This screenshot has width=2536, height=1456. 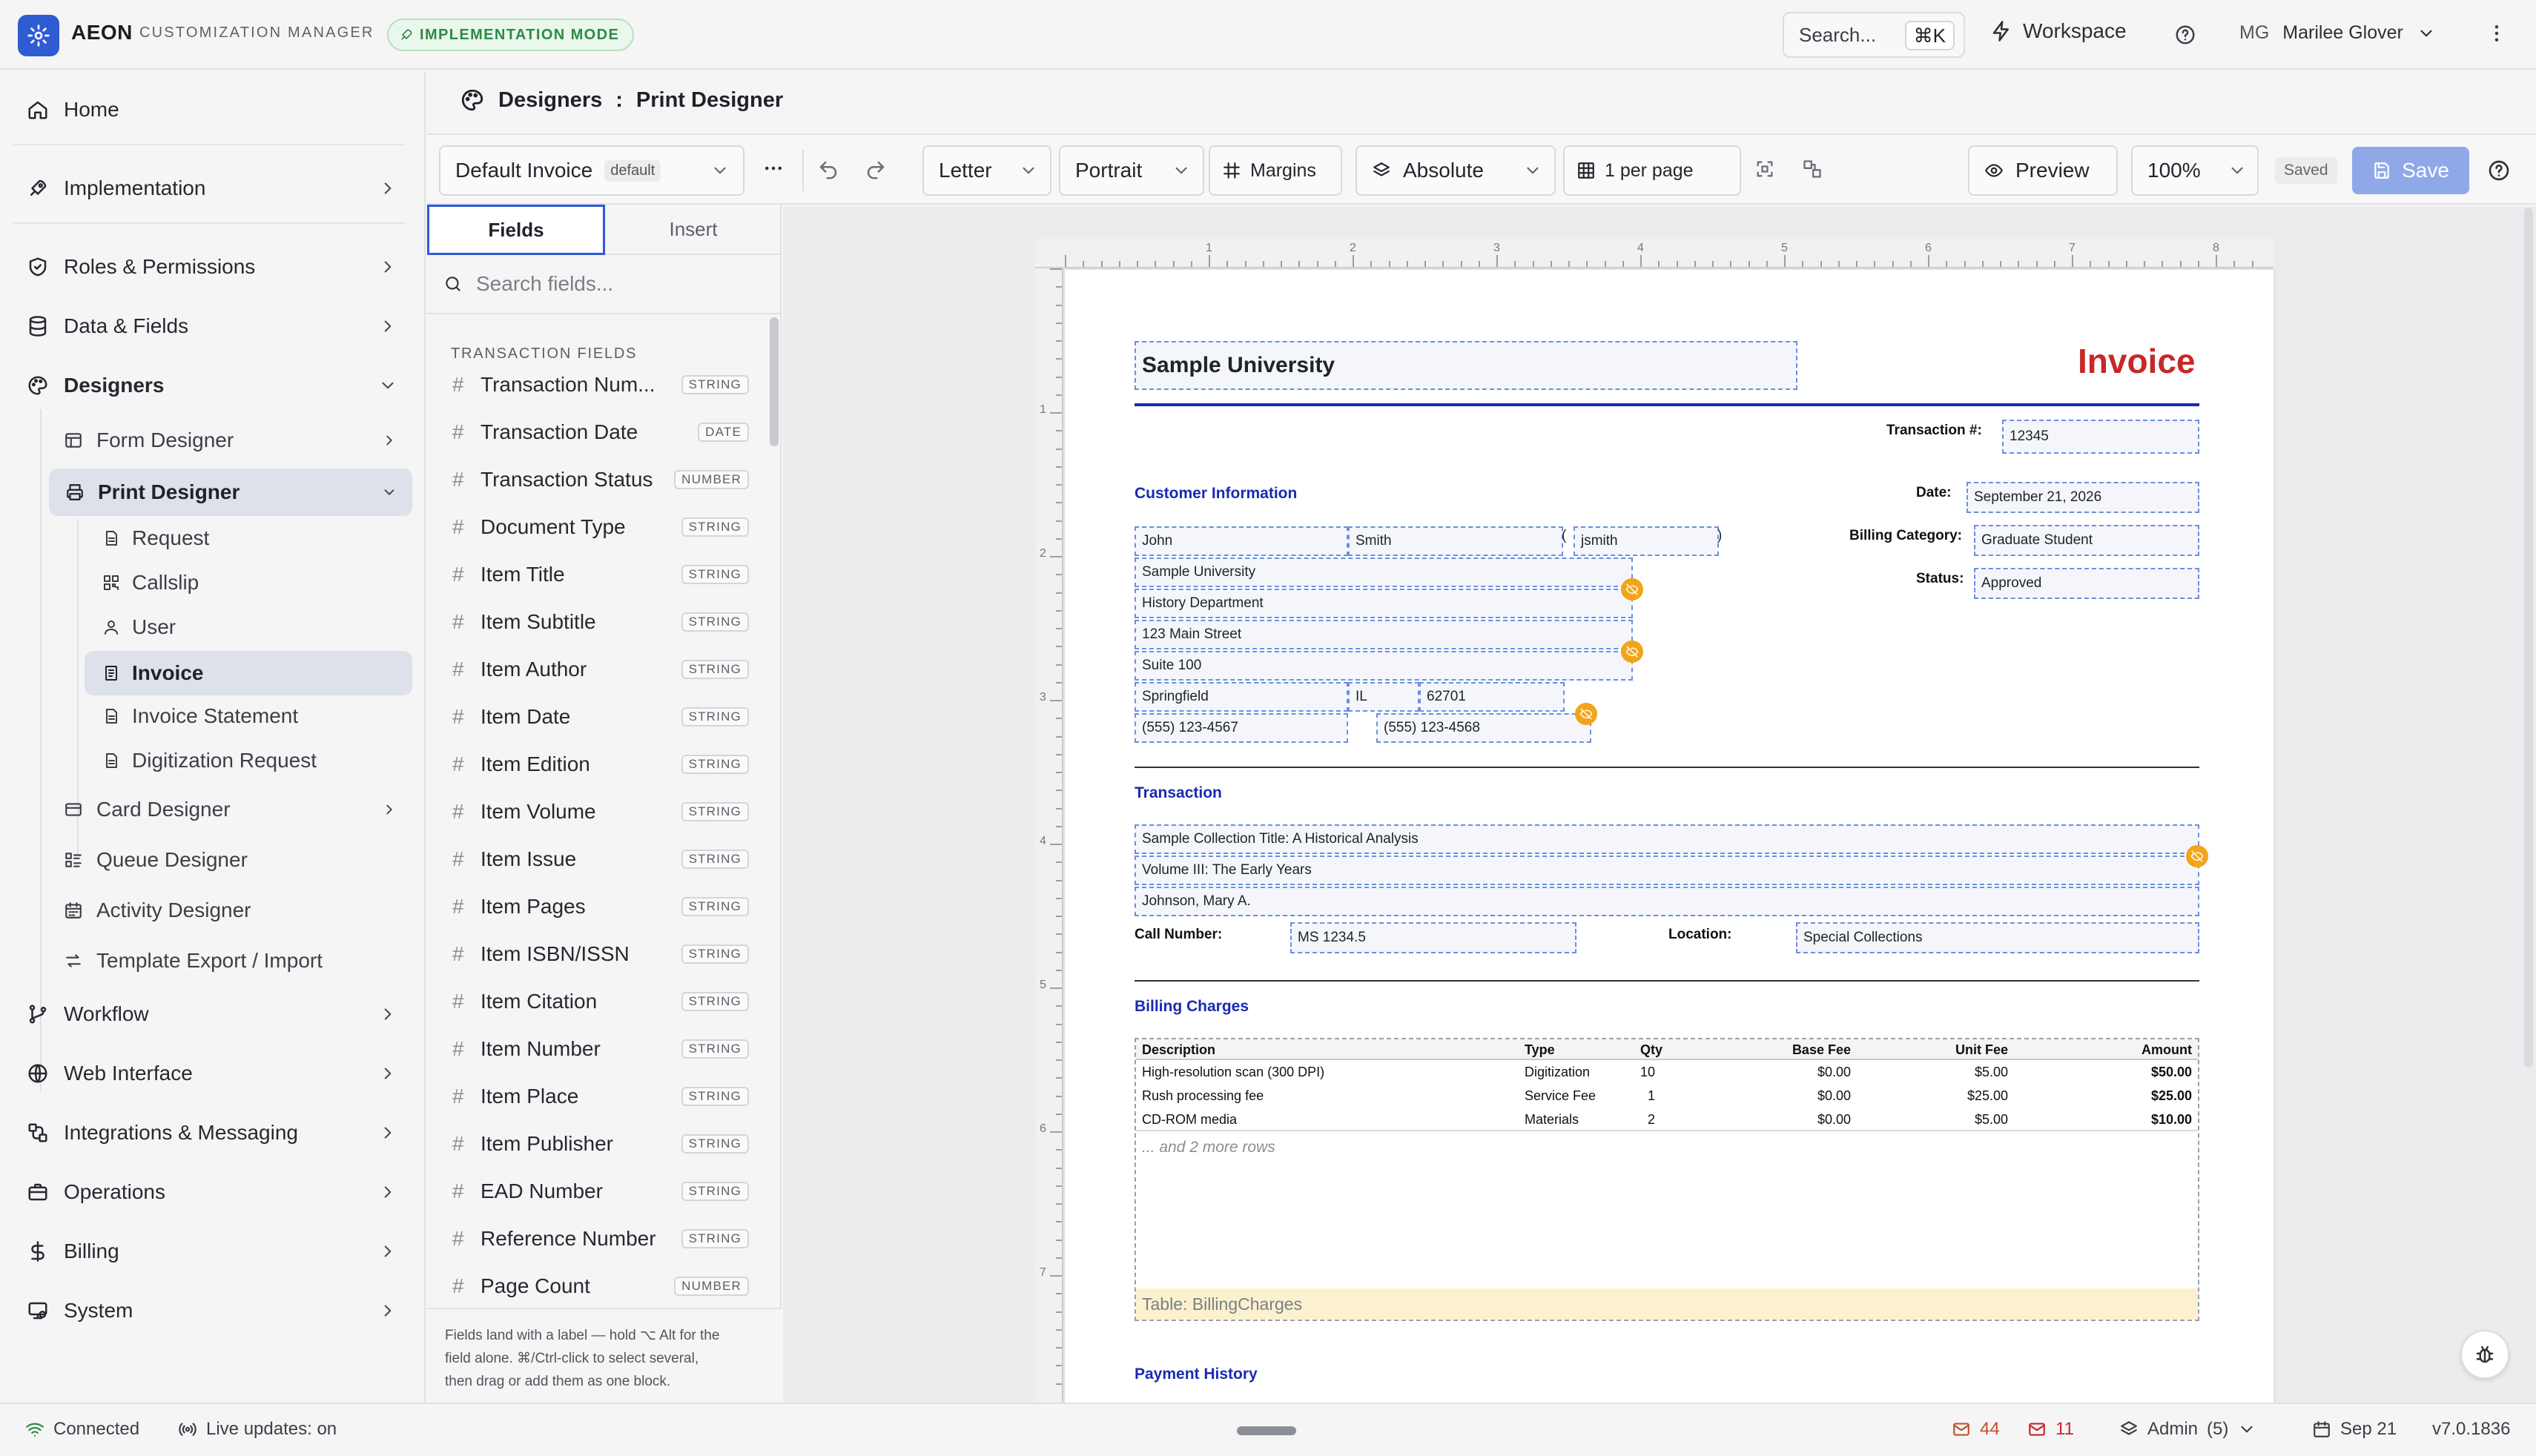 I want to click on field-list-item: # Item Publisher STRING, so click(x=601, y=1143).